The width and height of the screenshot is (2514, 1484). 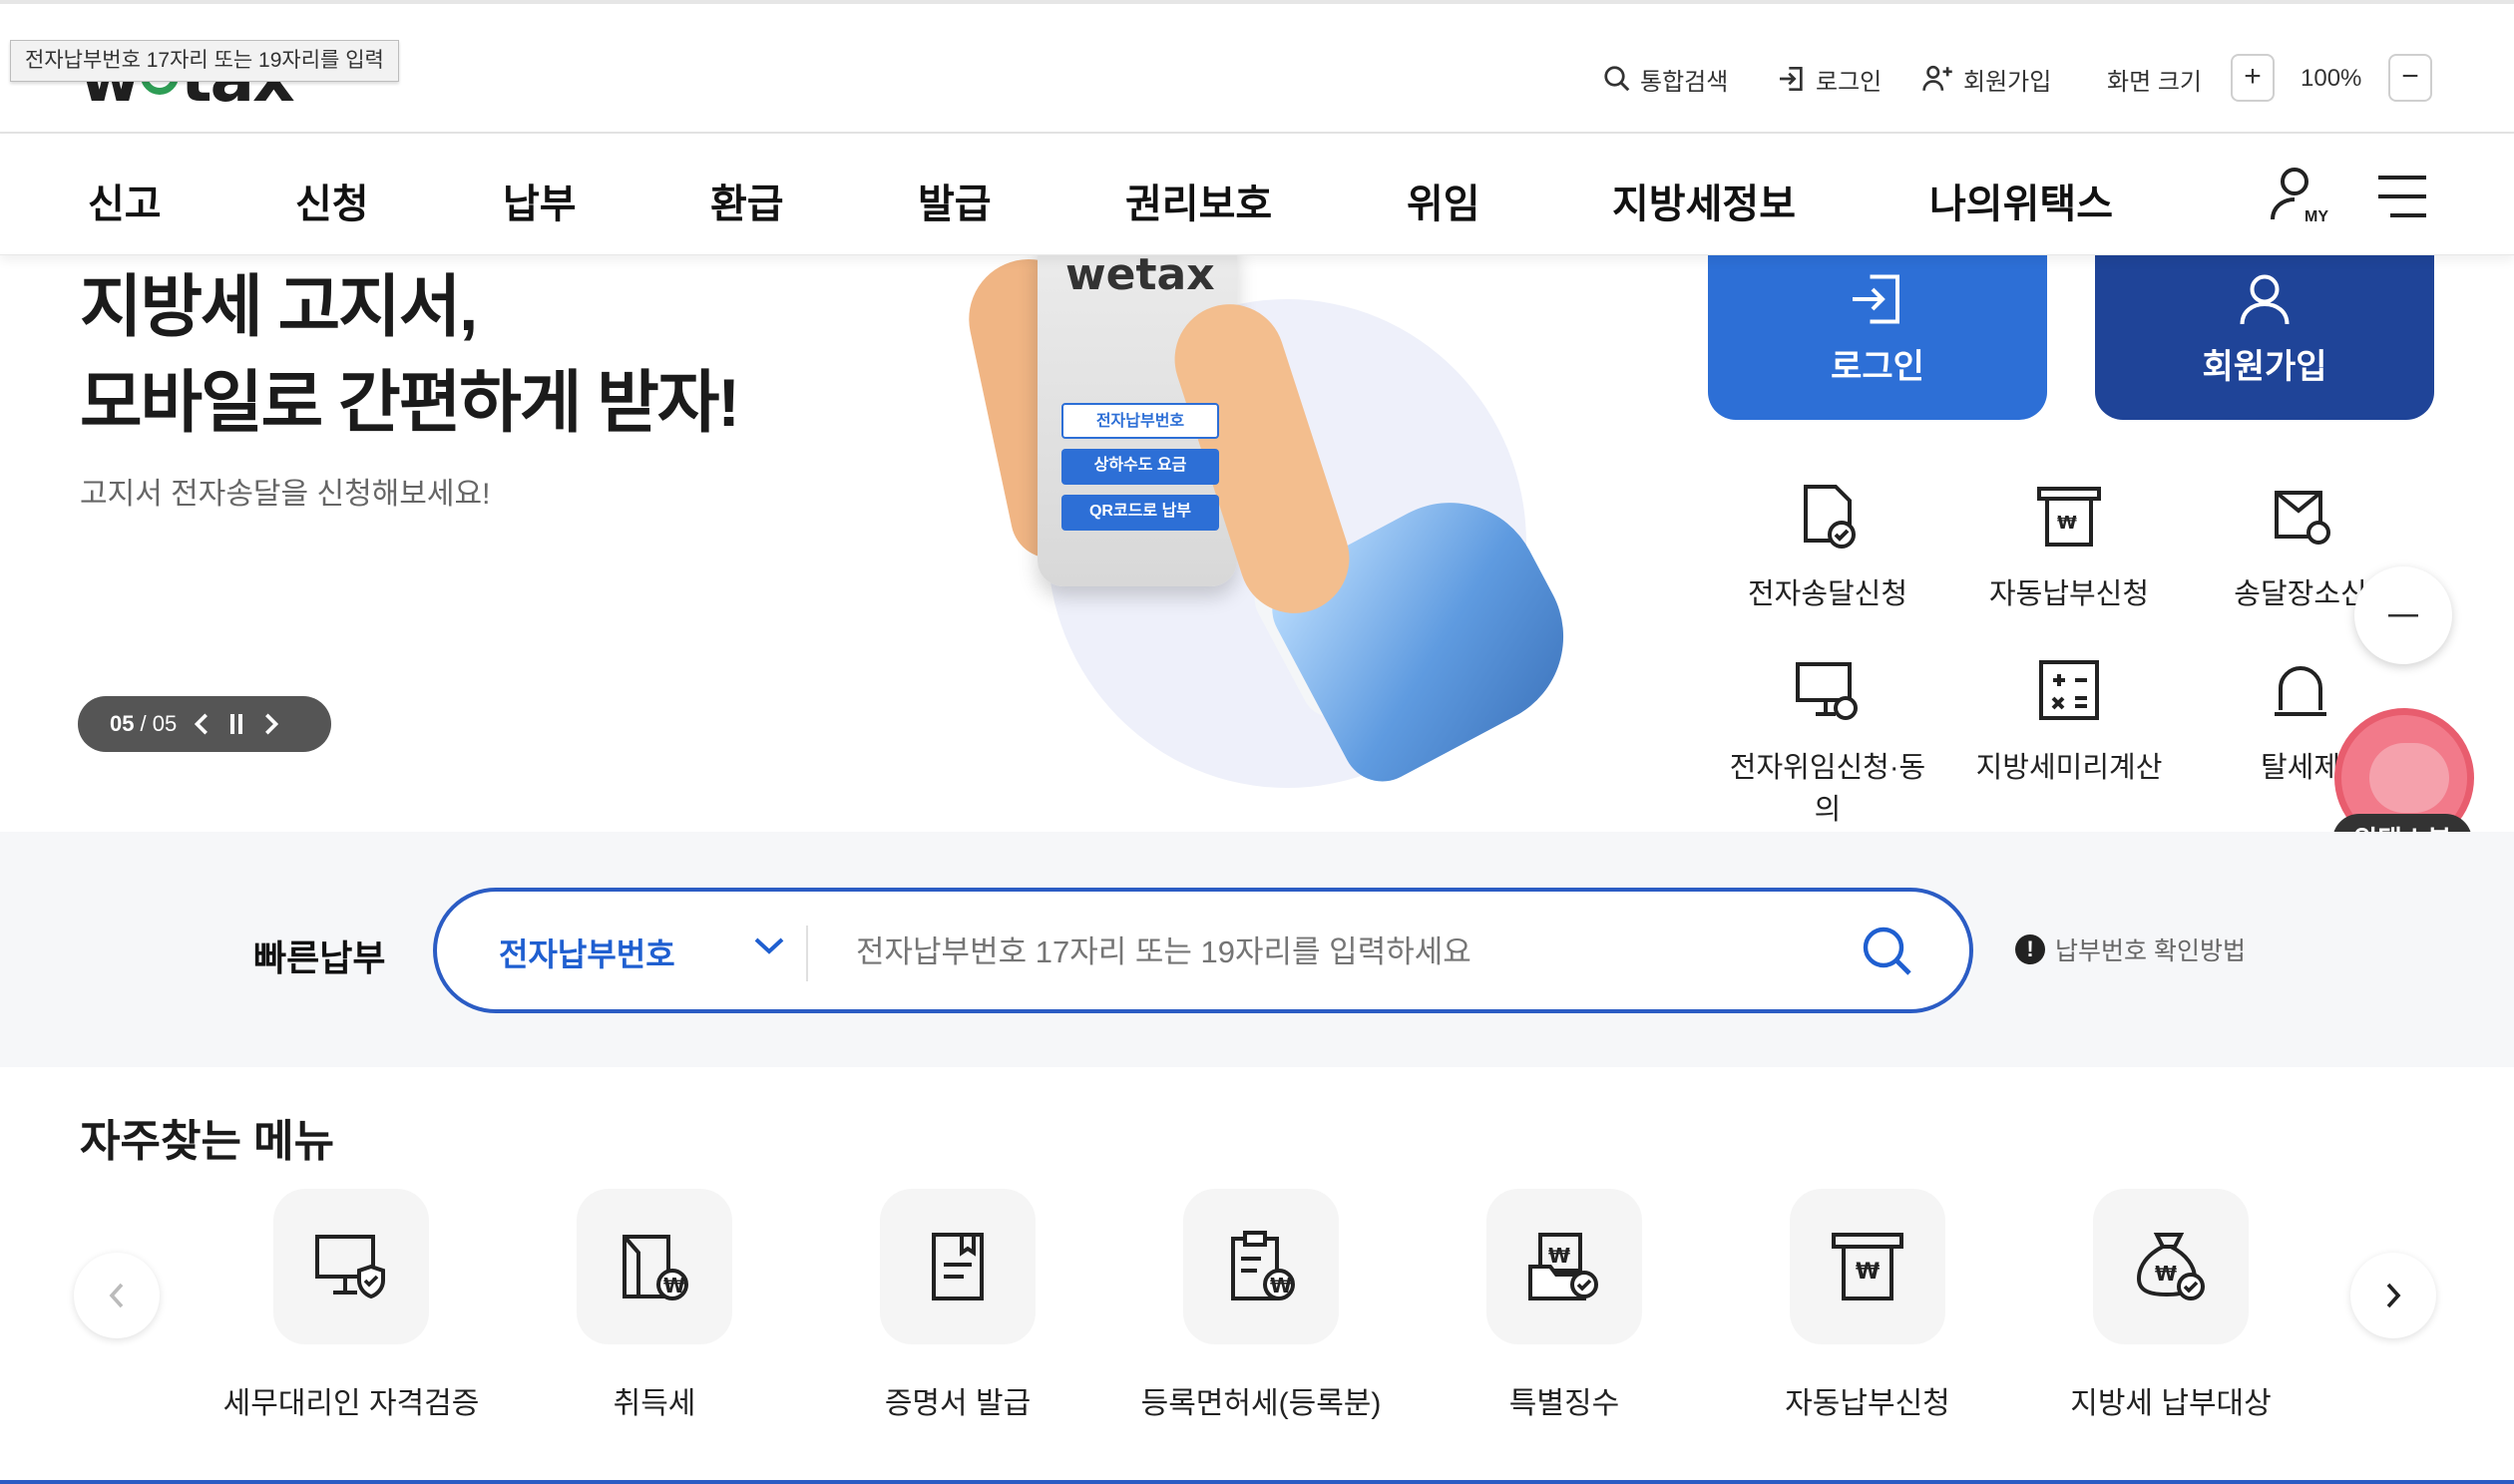 What do you see at coordinates (2130, 949) in the screenshot?
I see `payment-number-help-link: ! 납부번호 확인방법` at bounding box center [2130, 949].